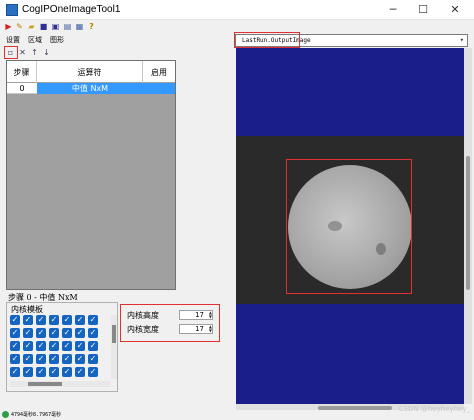  Describe the element at coordinates (55, 26) in the screenshot. I see `save-as-icon: ▣` at that location.